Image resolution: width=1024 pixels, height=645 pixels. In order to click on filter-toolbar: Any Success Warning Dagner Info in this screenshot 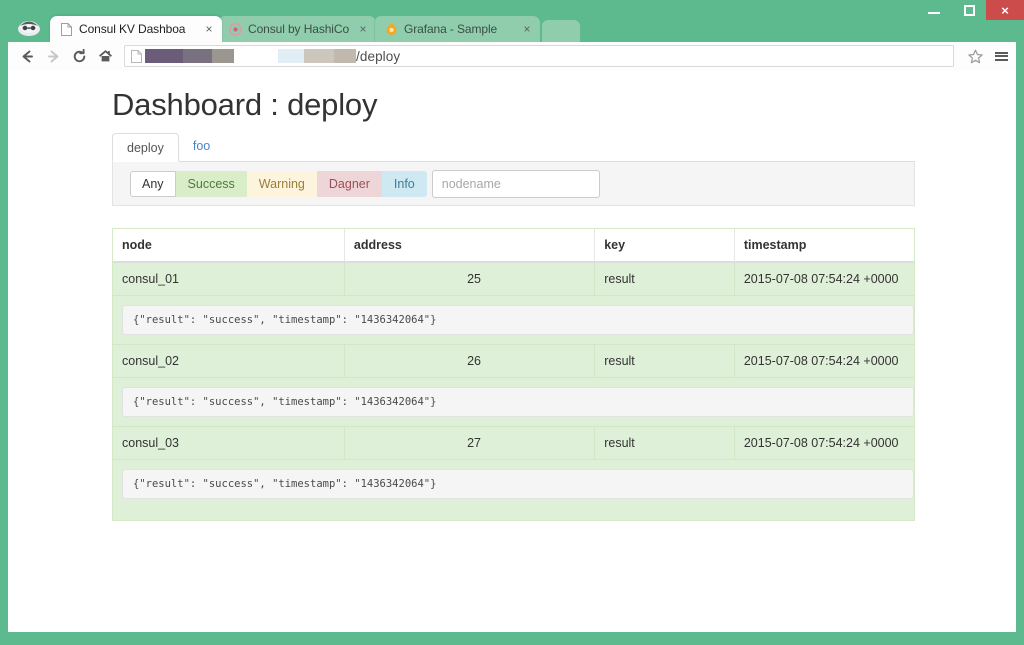, I will do `click(513, 184)`.